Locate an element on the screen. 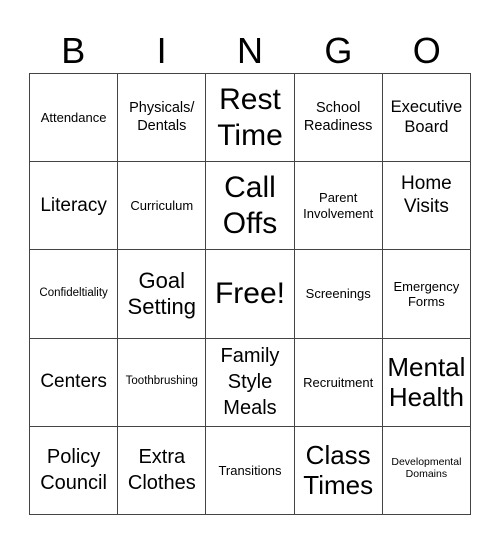 The height and width of the screenshot is (544, 500). bingo-cell: Screenings is located at coordinates (338, 294).